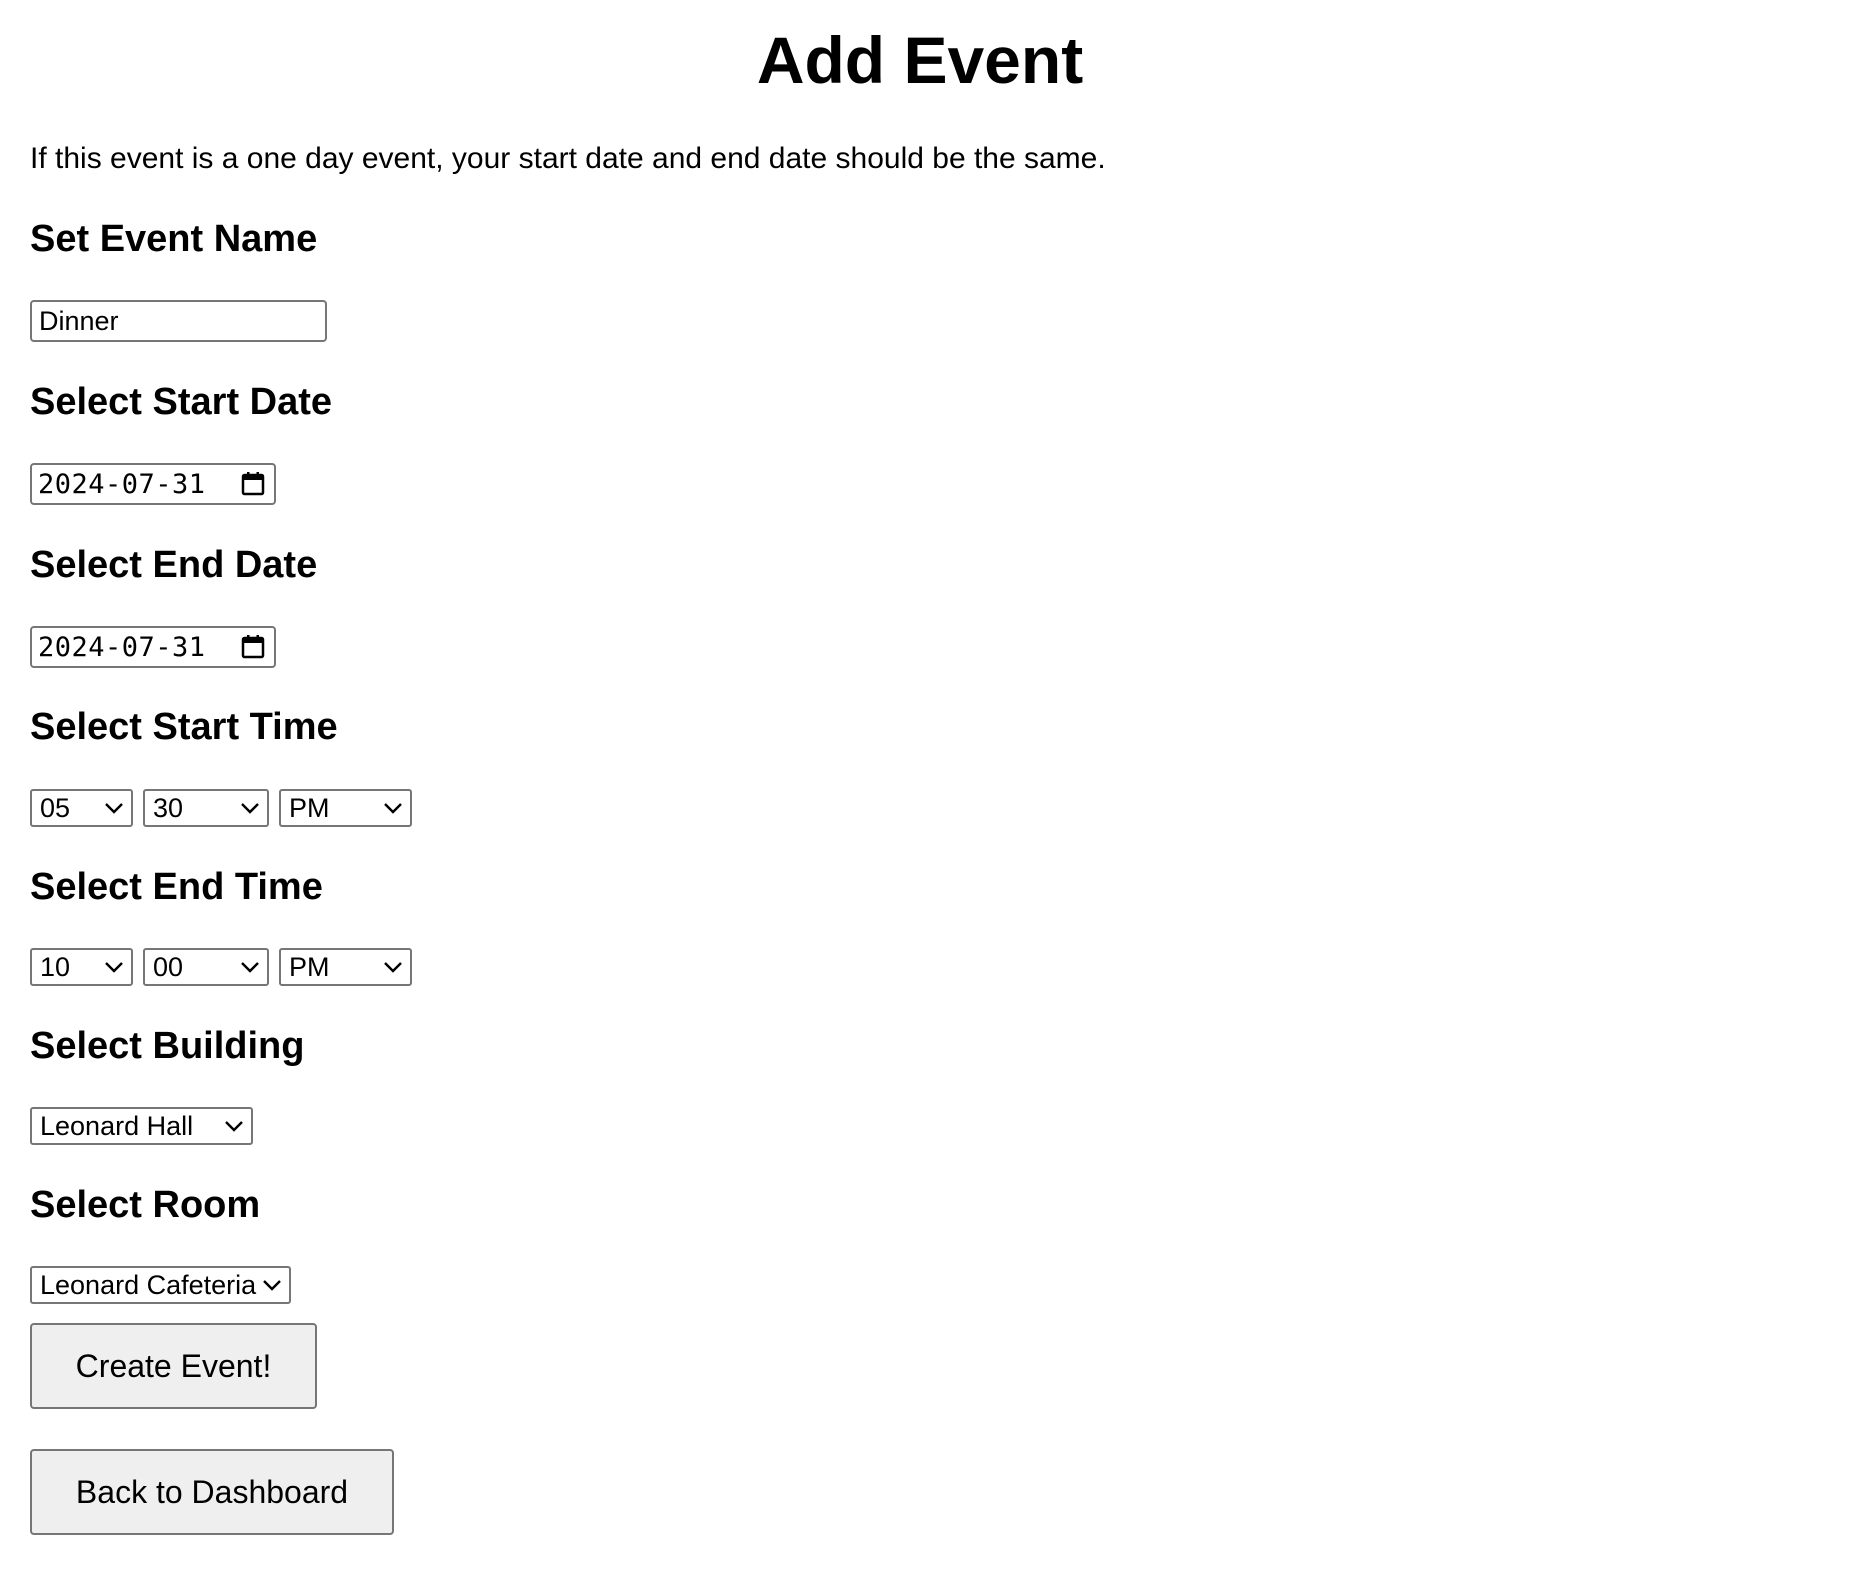 The image size is (1862, 1578). What do you see at coordinates (212, 1492) in the screenshot?
I see `back-to-dashboard-button: Back to Dashboard` at bounding box center [212, 1492].